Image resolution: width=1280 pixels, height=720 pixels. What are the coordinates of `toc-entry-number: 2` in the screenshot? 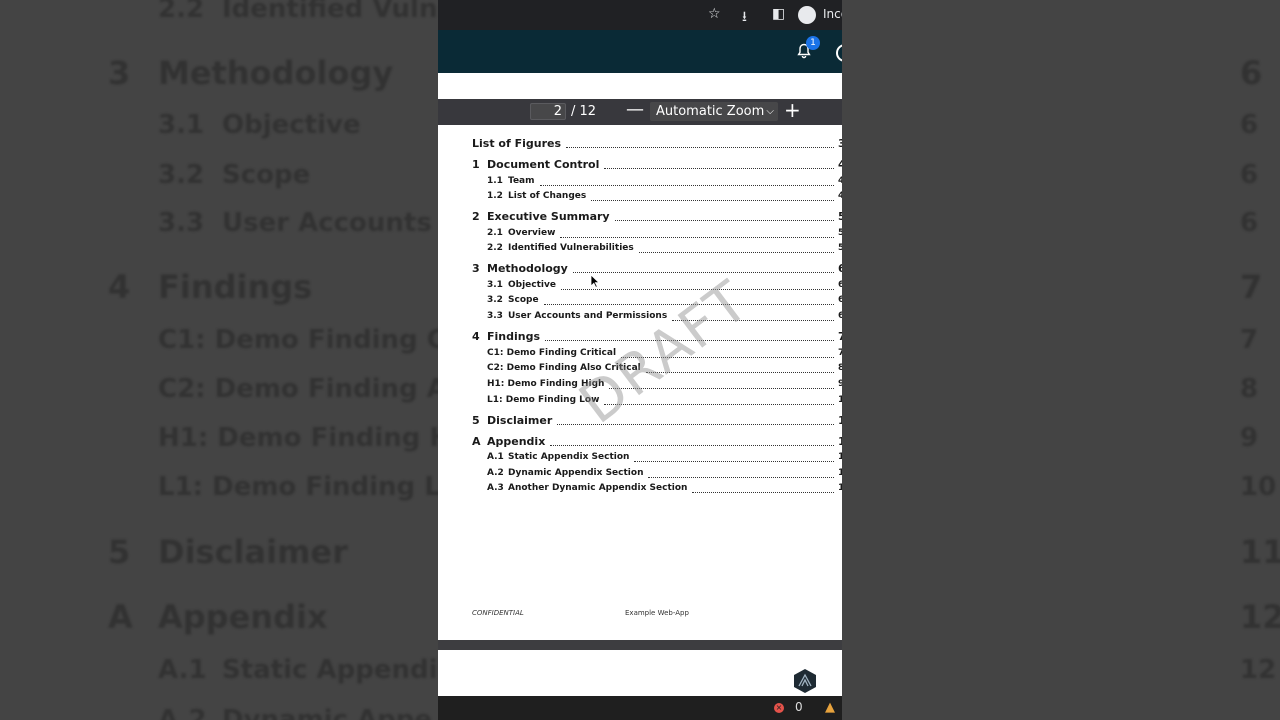 It's located at (476, 216).